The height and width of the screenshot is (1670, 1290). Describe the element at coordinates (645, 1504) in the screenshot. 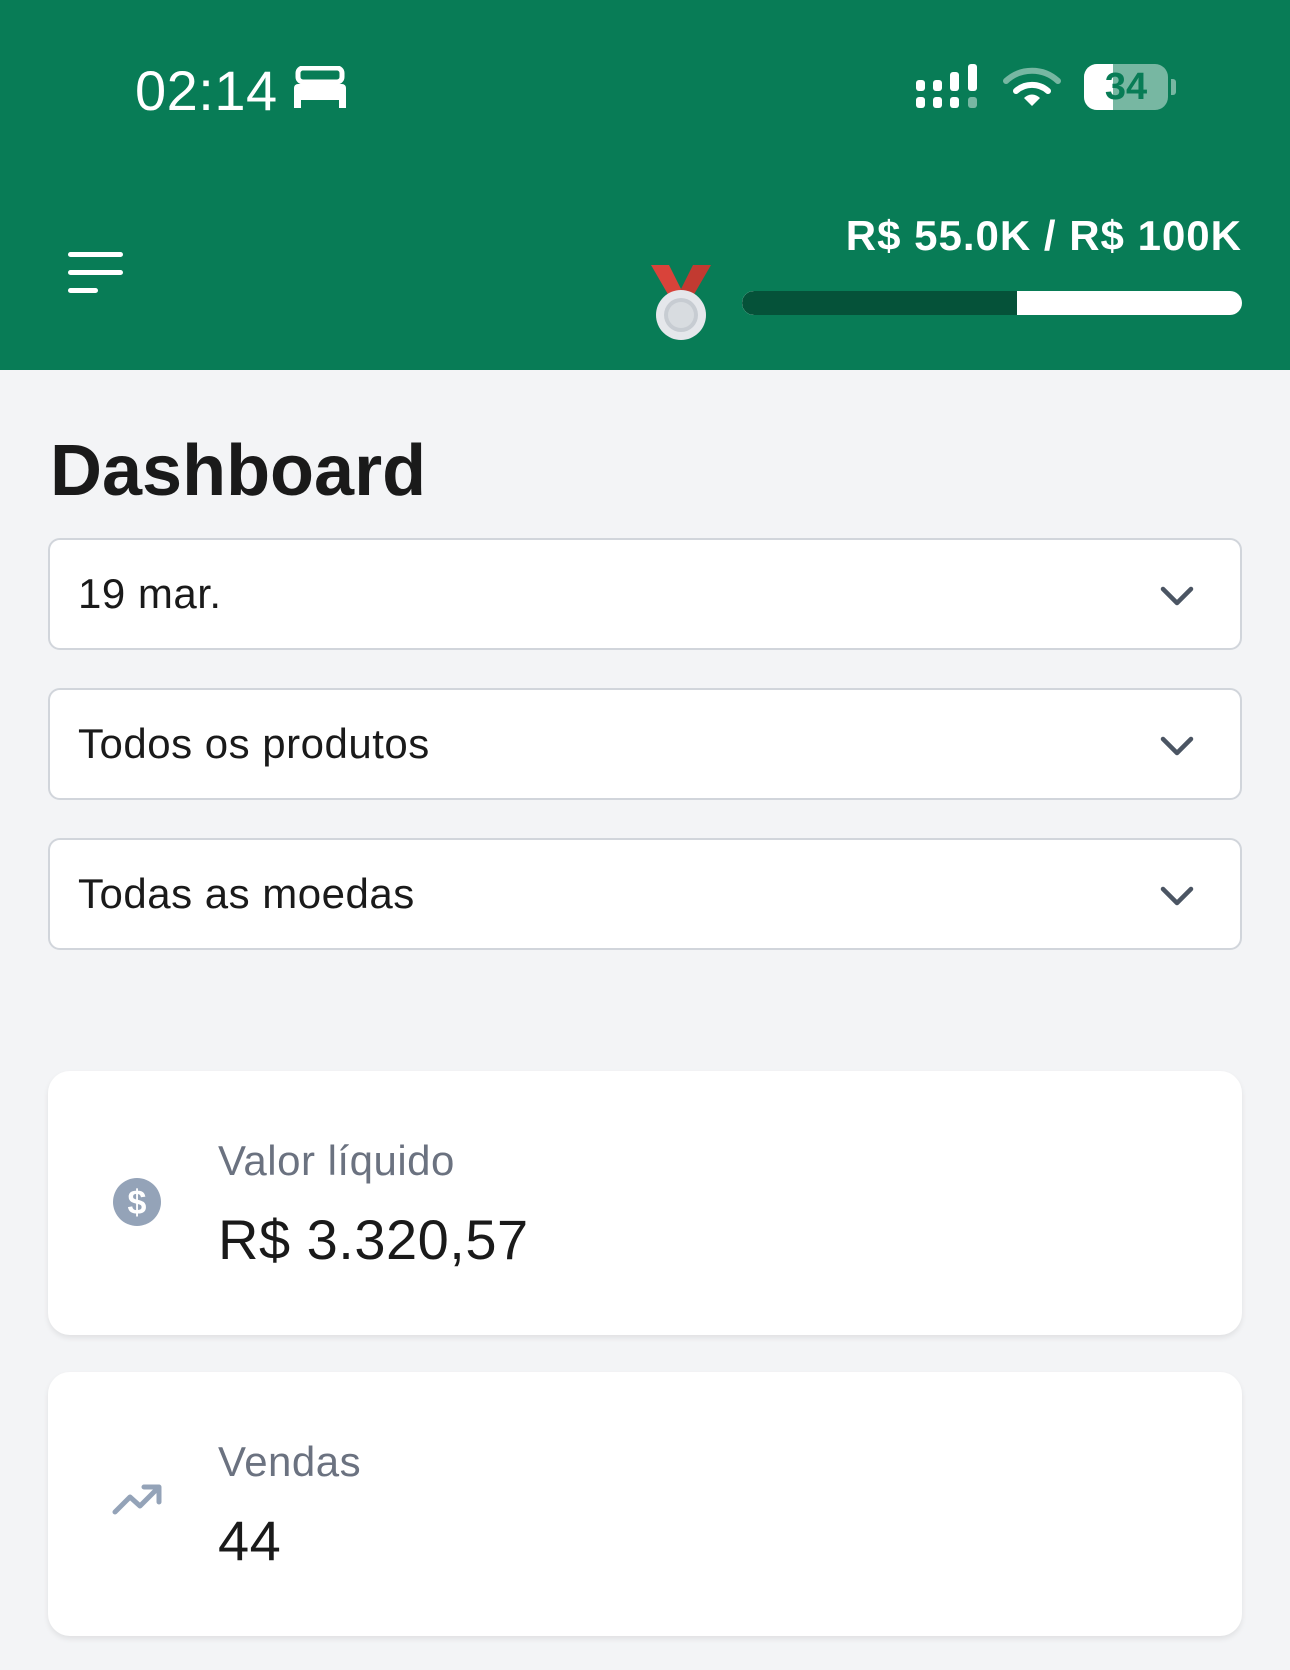

I see `sales-card: Vendas 44` at that location.